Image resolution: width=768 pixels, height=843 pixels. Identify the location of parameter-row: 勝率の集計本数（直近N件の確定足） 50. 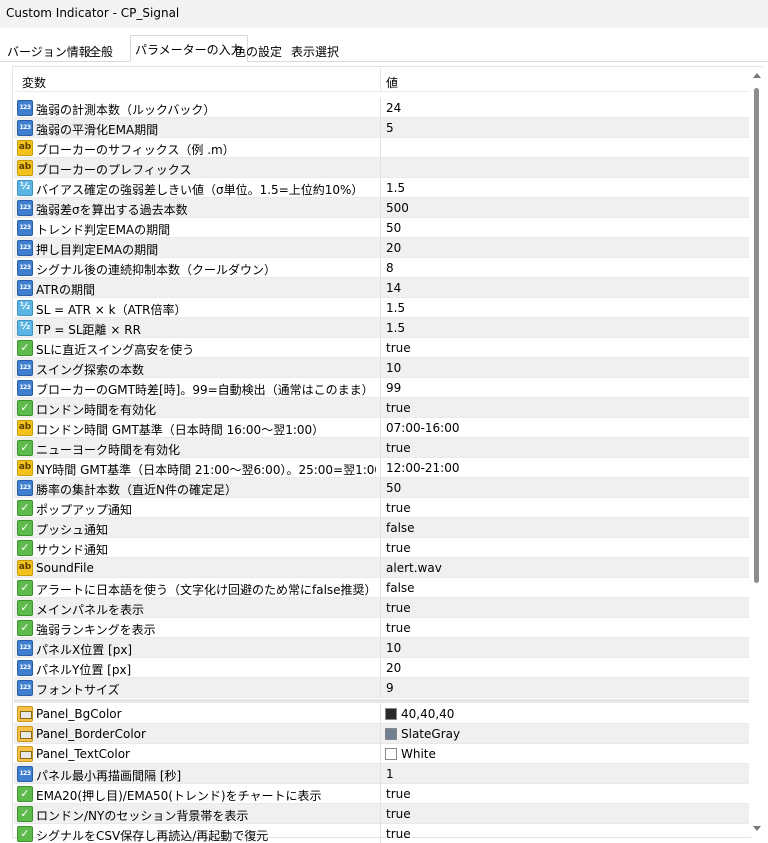
(381, 488).